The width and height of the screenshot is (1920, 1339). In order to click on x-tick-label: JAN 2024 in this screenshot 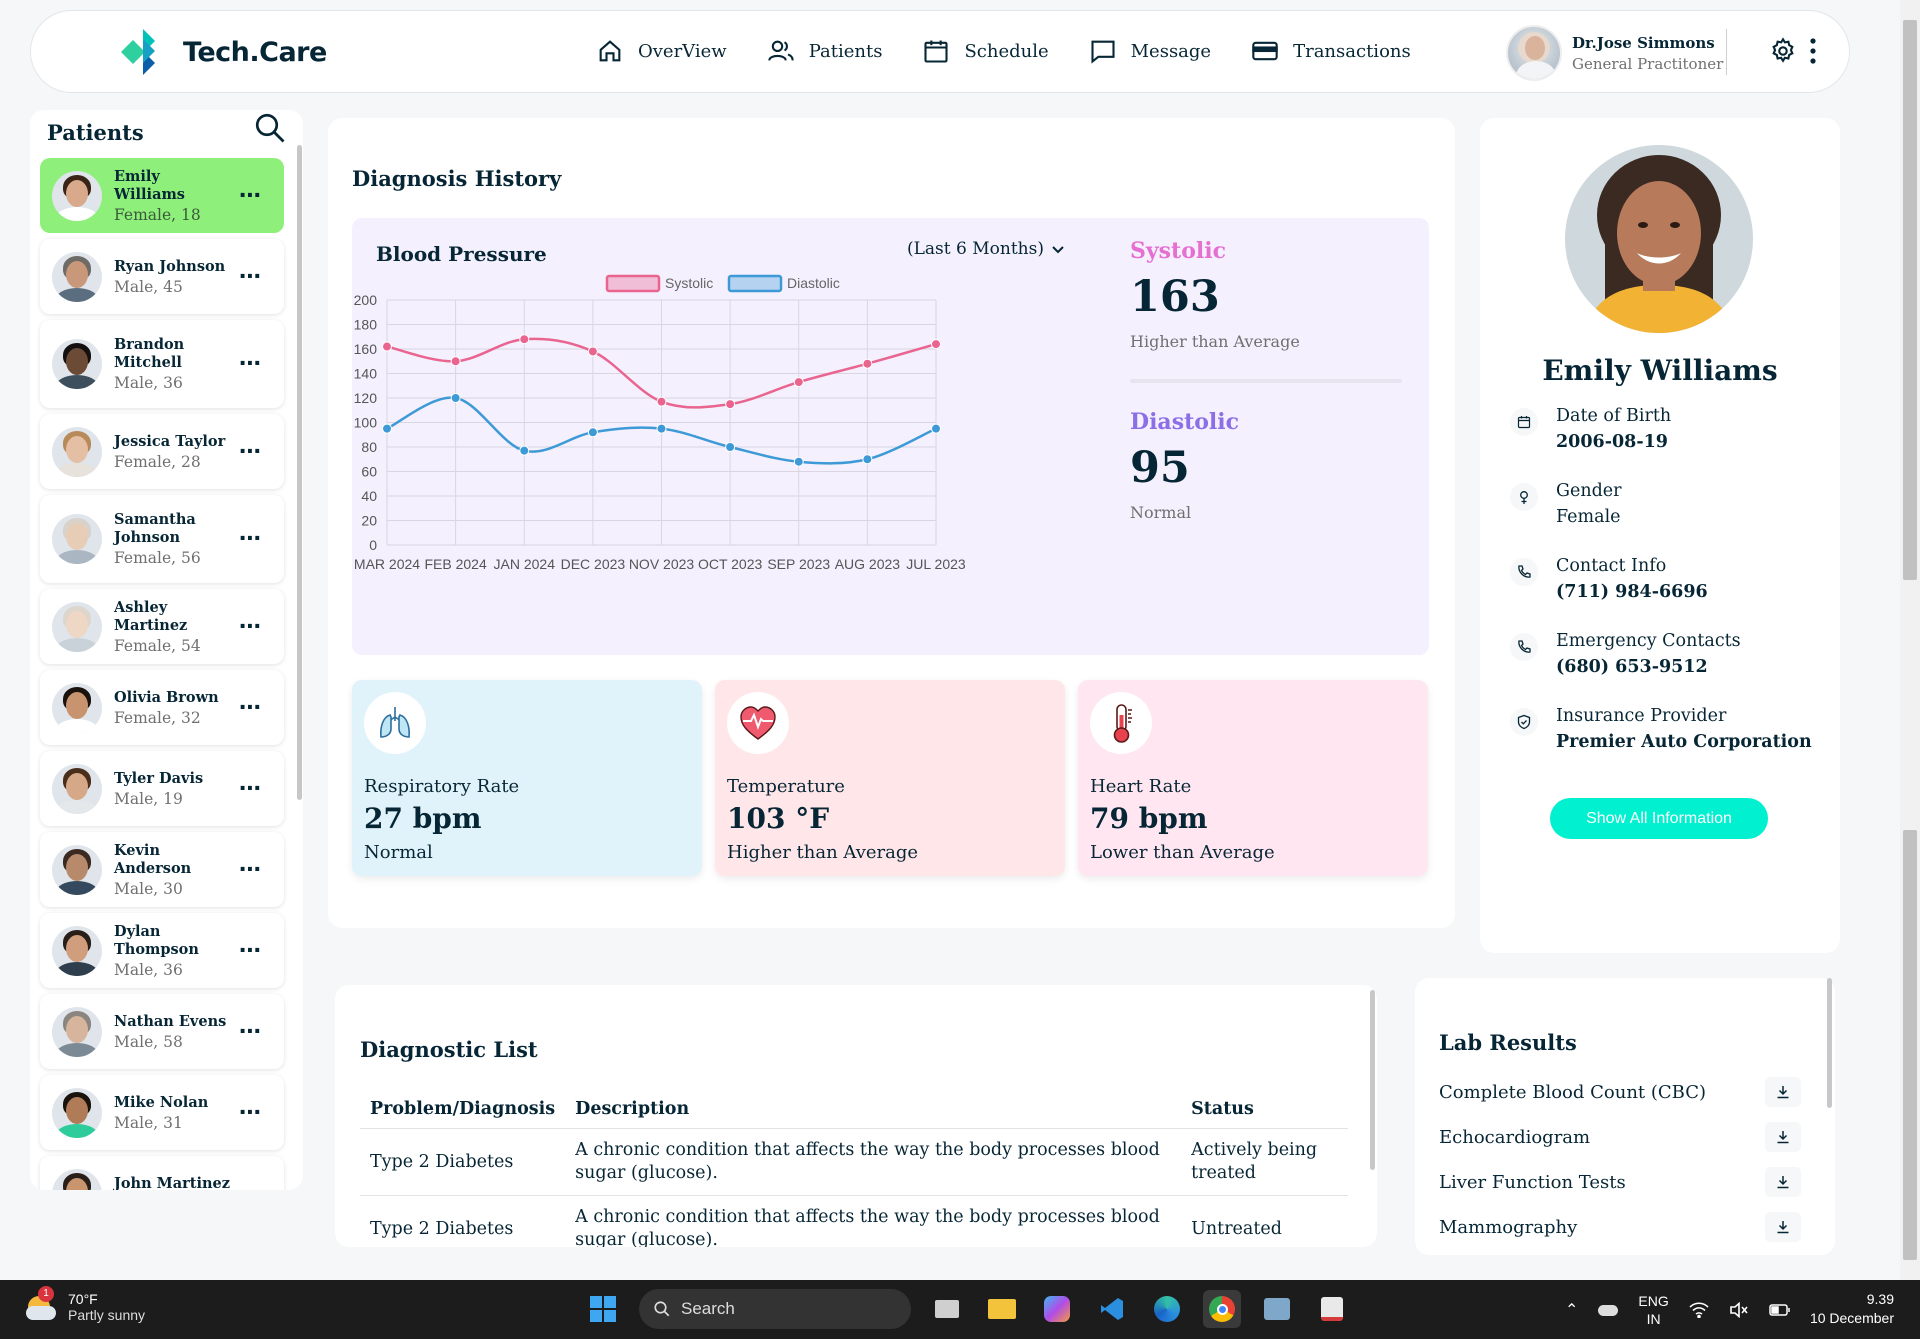, I will do `click(525, 564)`.